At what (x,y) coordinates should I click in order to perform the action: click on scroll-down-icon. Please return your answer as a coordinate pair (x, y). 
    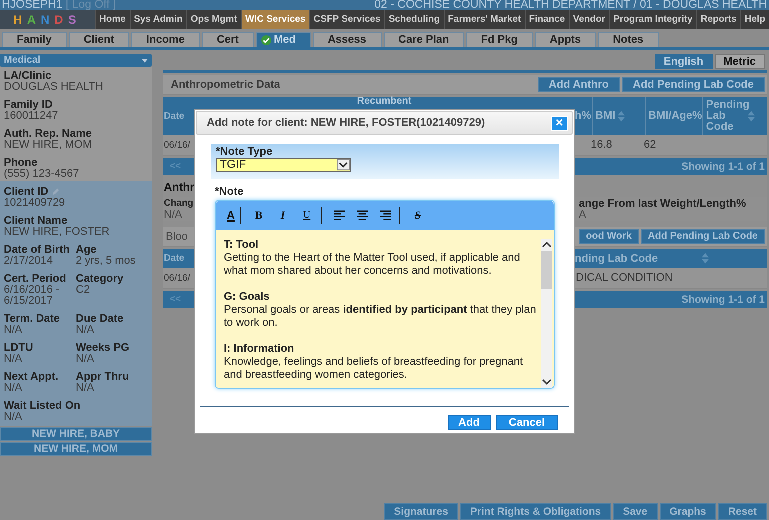
    Looking at the image, I should click on (547, 382).